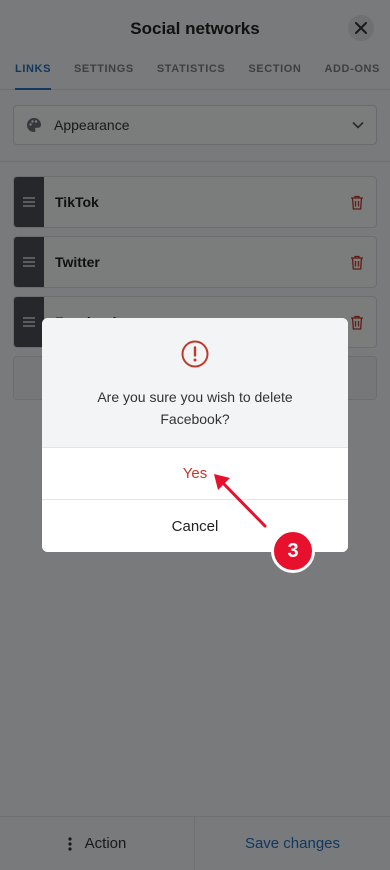 This screenshot has height=870, width=390. What do you see at coordinates (195, 474) in the screenshot?
I see `yes-button: Yes` at bounding box center [195, 474].